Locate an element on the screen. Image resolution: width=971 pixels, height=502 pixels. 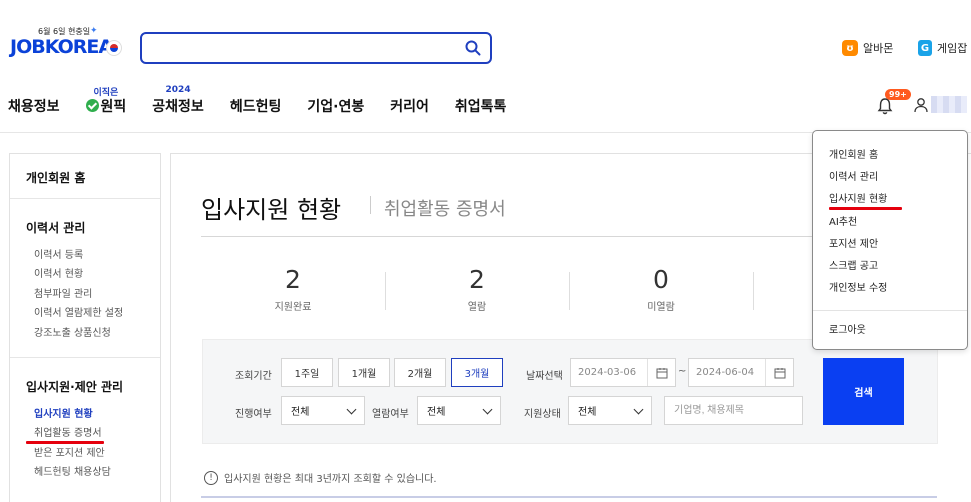
menu-item-ai-recommend: AI추천 is located at coordinates (843, 220).